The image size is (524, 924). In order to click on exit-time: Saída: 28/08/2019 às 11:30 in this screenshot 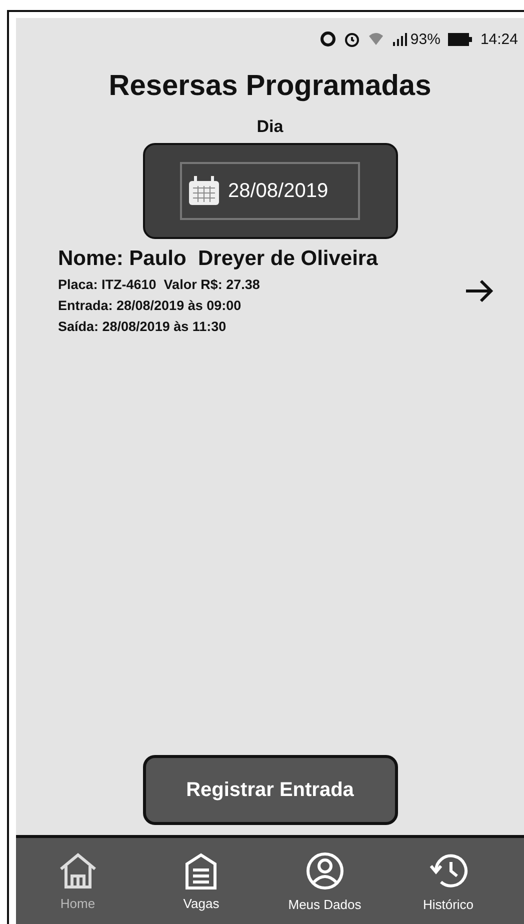, I will do `click(143, 326)`.